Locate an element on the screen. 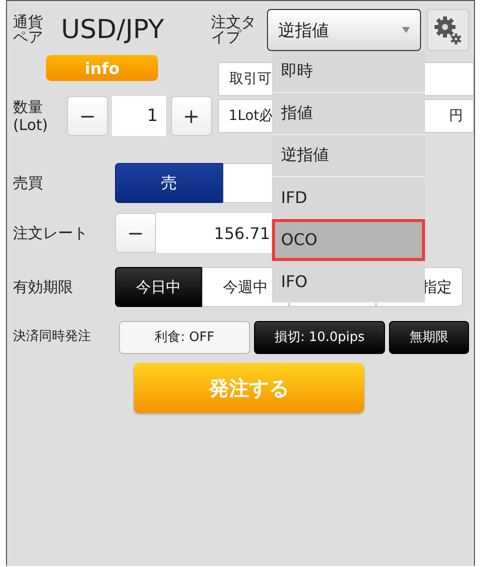  settlement-label: 決済同時発注 is located at coordinates (52, 337).